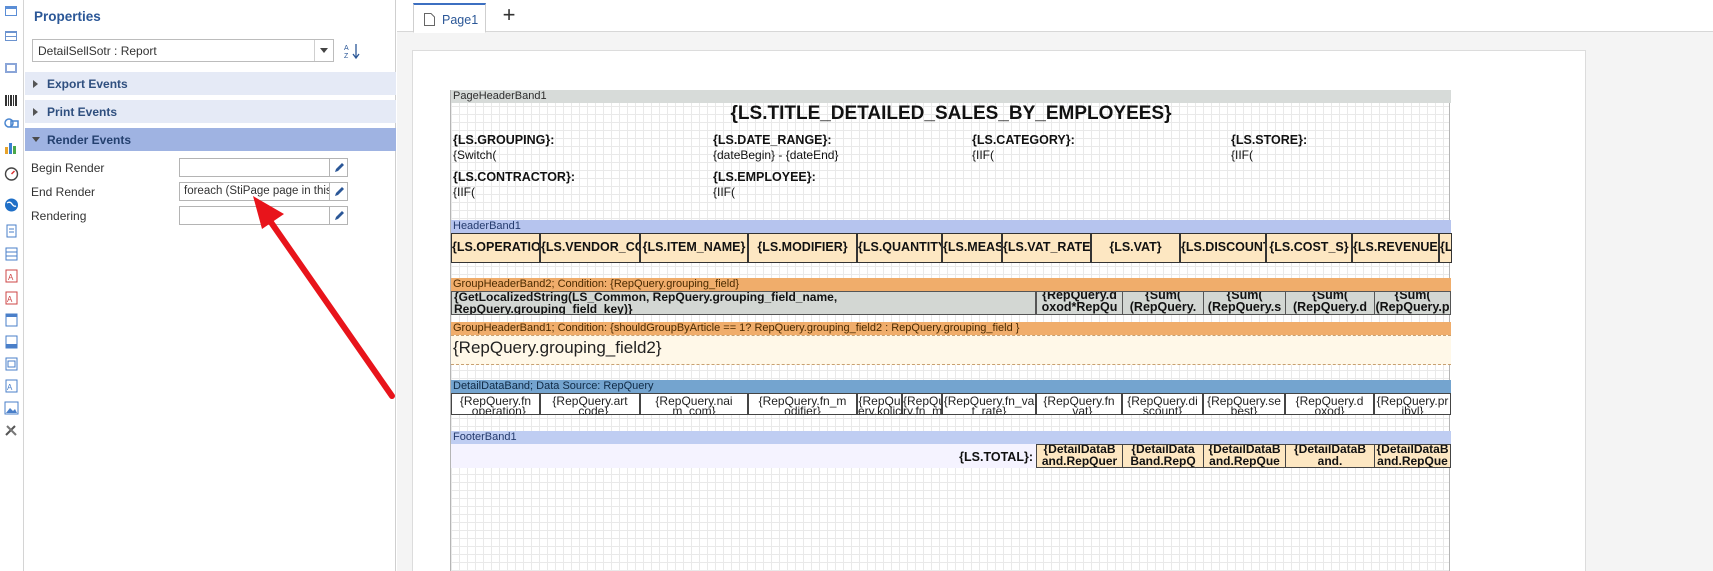 This screenshot has width=1713, height=571. Describe the element at coordinates (1079, 456) in the screenshot. I see `footer-total-cell: {DetailDataB and.RepQuer` at that location.